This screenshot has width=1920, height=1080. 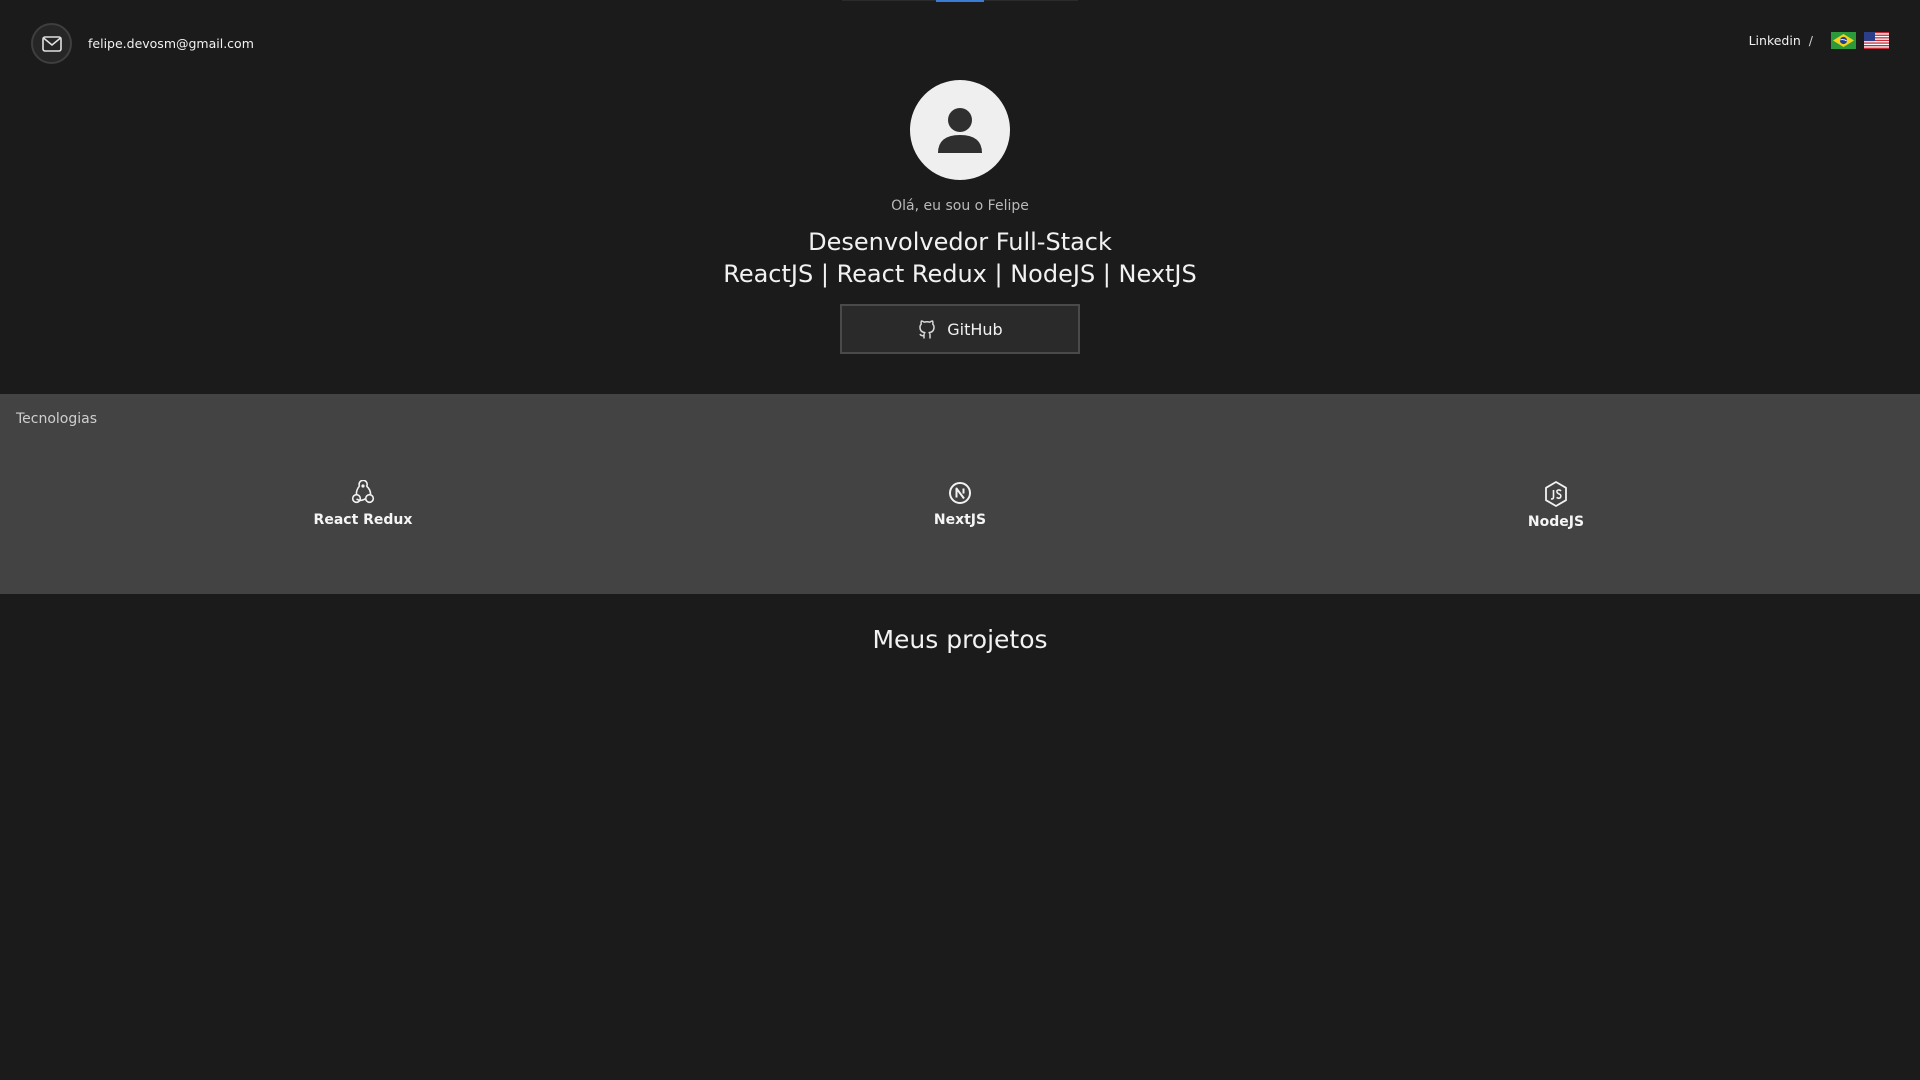 I want to click on site-header: felipe.devosm@gmail.com Linkedin /, so click(x=960, y=44).